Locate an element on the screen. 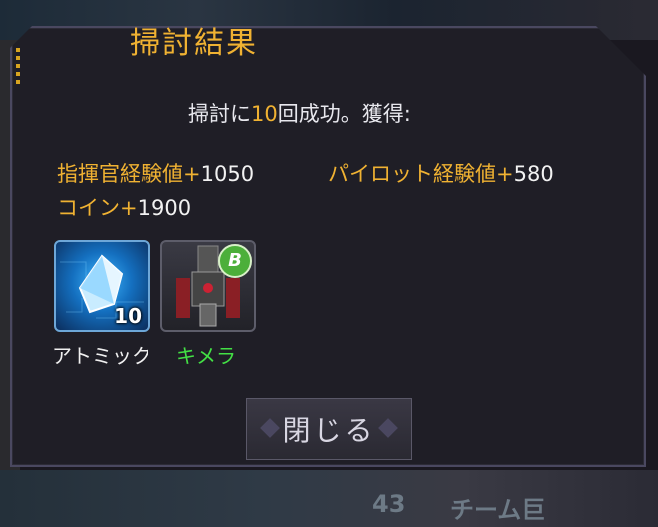 The height and width of the screenshot is (527, 658). background-bottom-strip is located at coordinates (329, 498).